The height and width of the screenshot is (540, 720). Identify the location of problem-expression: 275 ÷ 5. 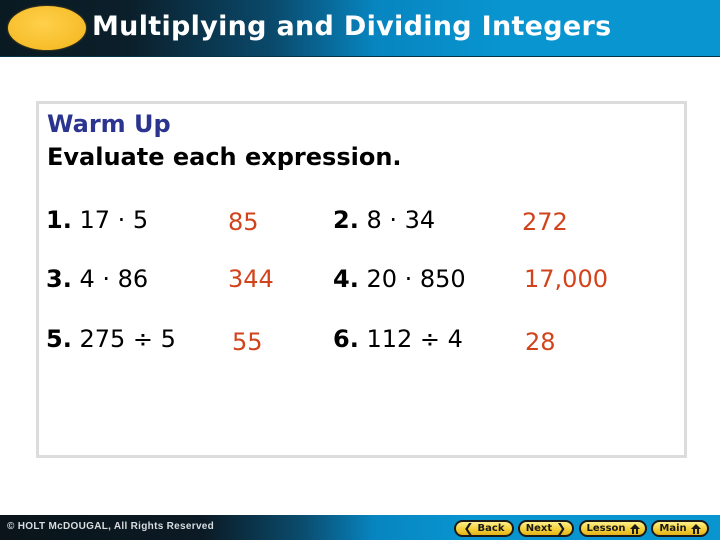
(127, 339).